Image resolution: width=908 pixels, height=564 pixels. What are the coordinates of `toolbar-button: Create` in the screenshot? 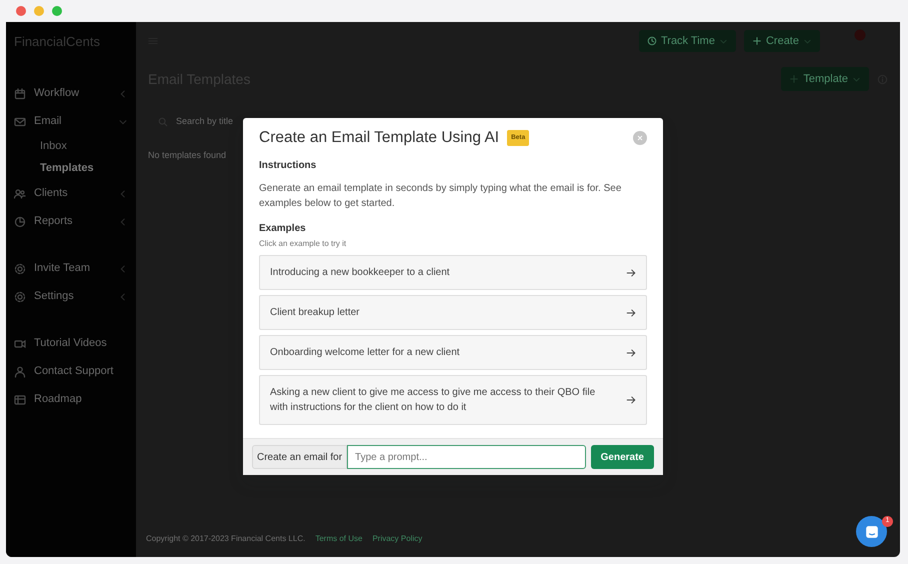 It's located at (782, 41).